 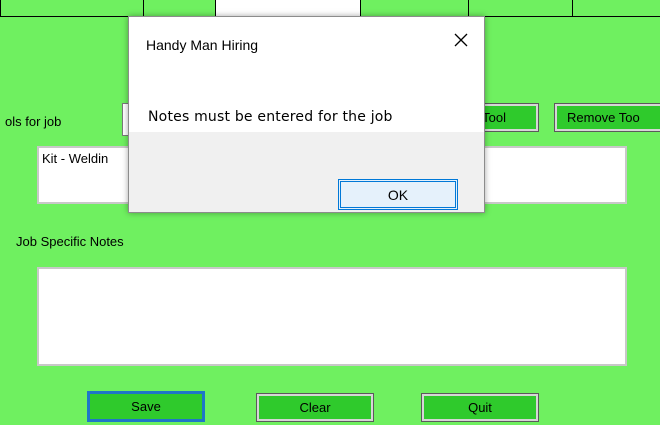 What do you see at coordinates (70, 241) in the screenshot?
I see `notes-label: Job Specific Notes` at bounding box center [70, 241].